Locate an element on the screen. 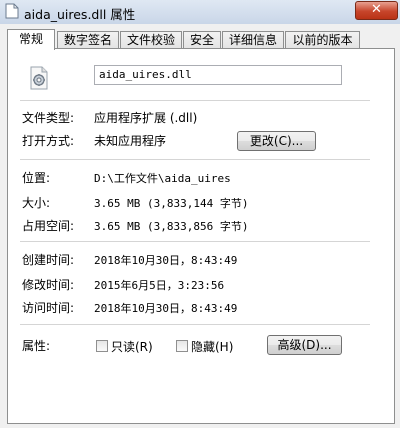  tab-security: 安全 is located at coordinates (202, 40).